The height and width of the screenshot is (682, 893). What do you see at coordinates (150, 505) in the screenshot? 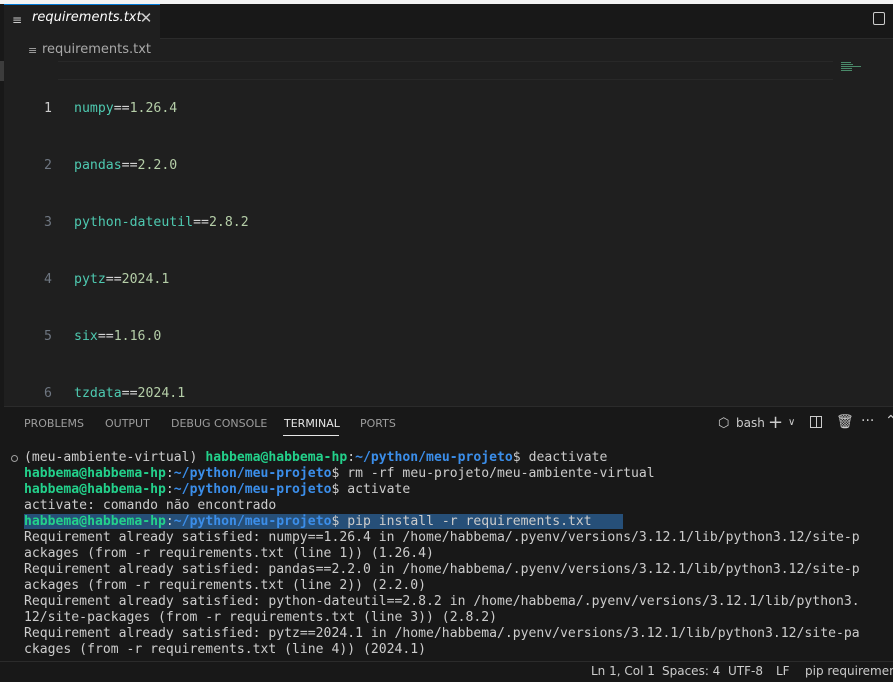
I see `terminal-line: activate: comando não encontrado` at bounding box center [150, 505].